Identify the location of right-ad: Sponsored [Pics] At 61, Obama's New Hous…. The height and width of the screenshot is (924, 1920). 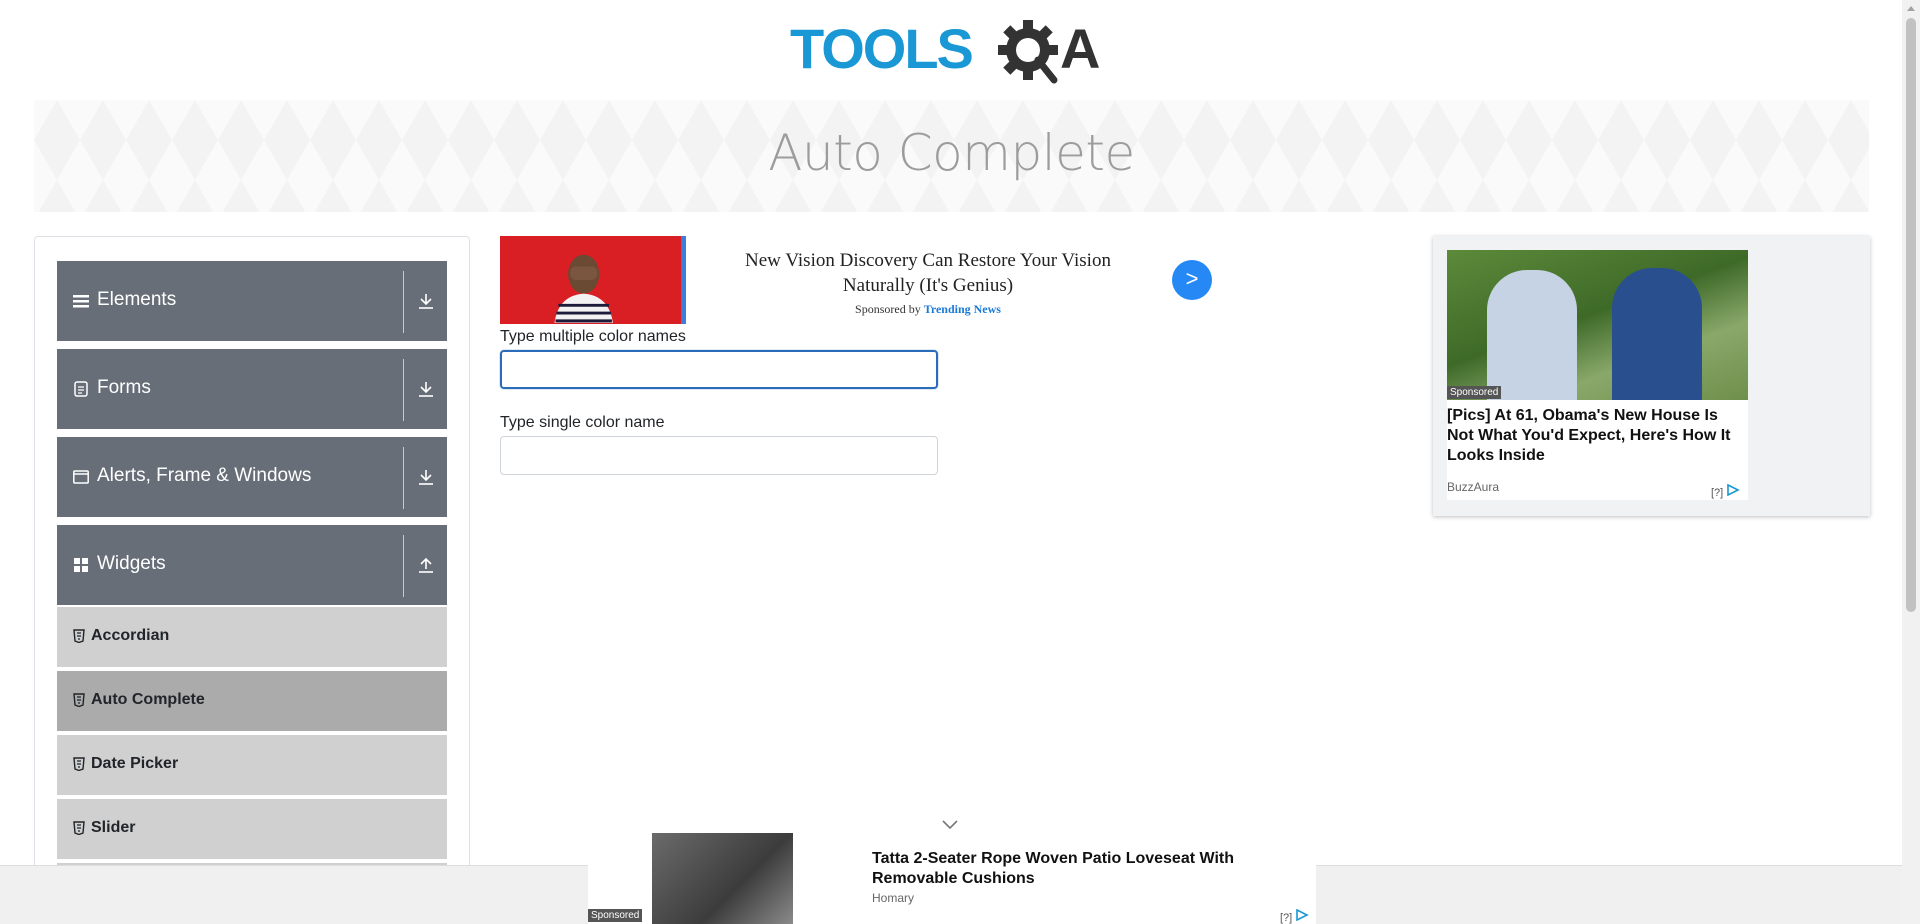
(1651, 376).